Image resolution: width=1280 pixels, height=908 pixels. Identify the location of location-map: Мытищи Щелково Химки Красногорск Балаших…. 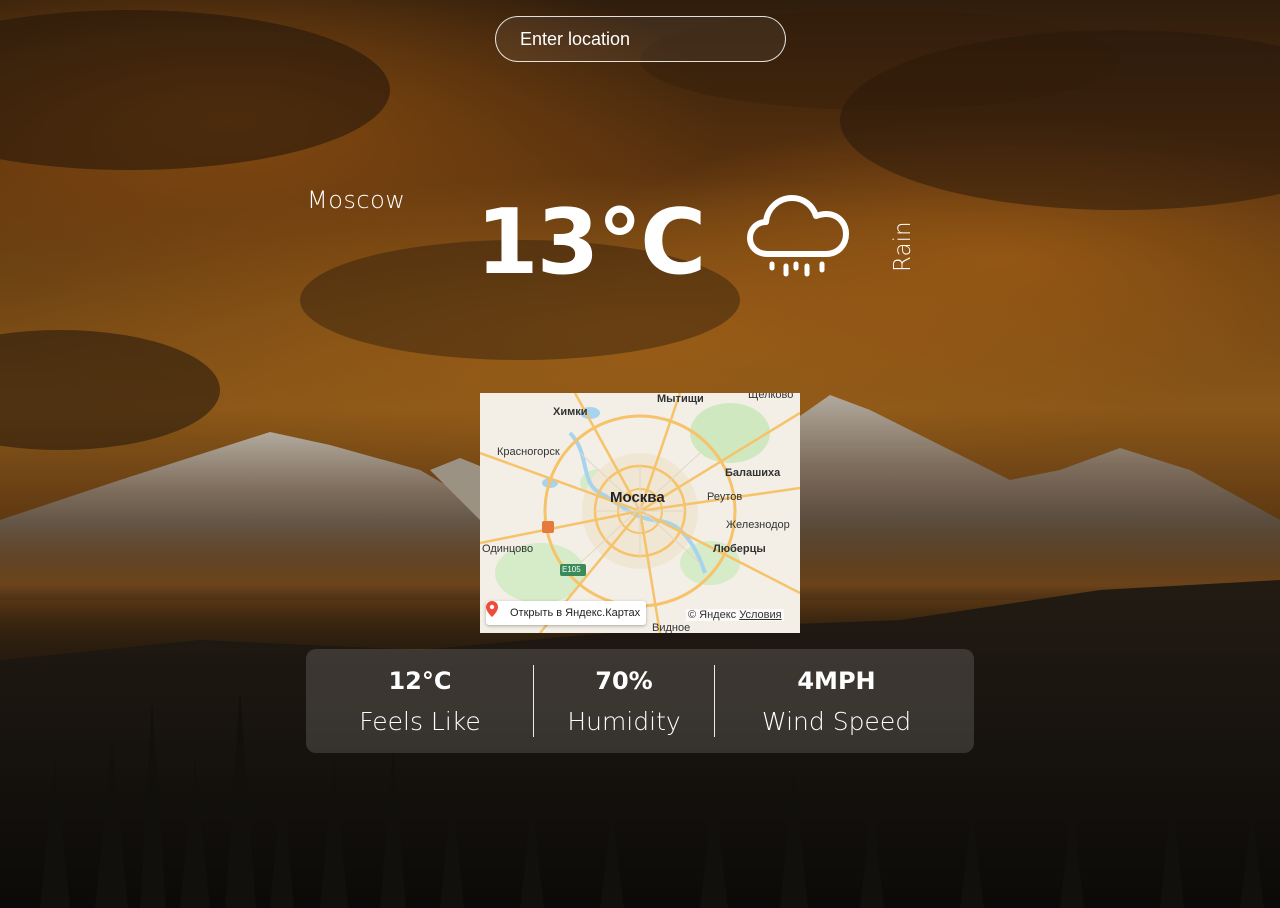
(640, 513).